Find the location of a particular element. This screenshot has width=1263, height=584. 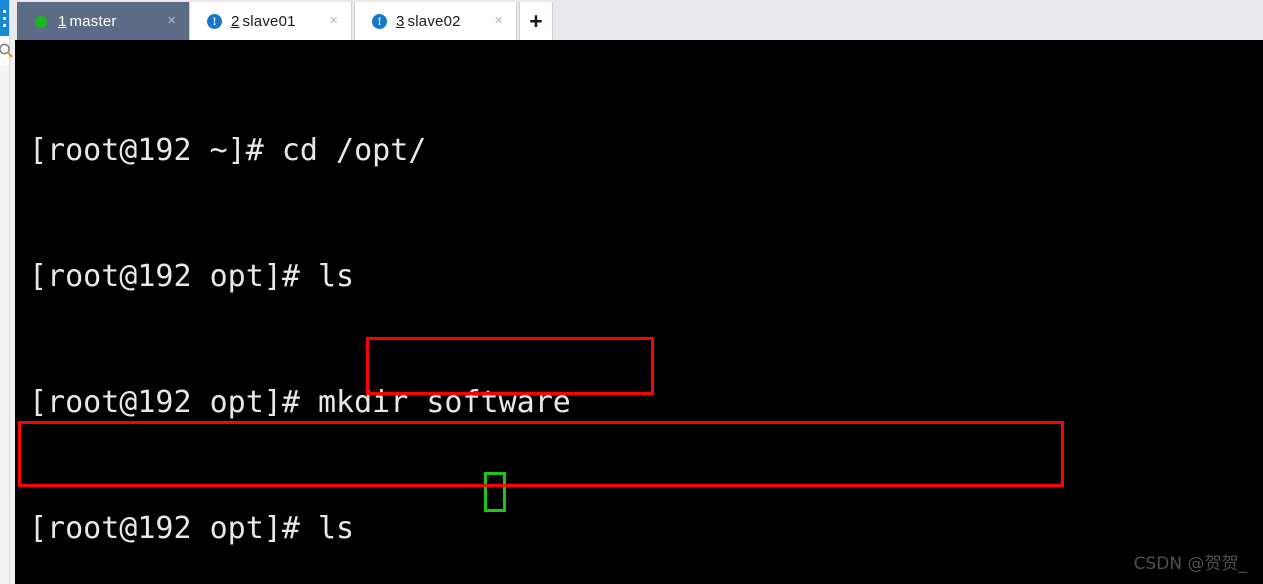

tab-slave02-number: 3 is located at coordinates (400, 21).